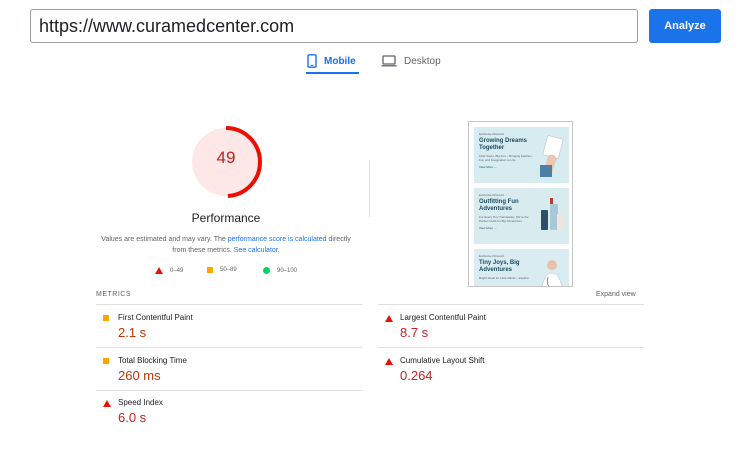 This screenshot has height=450, width=750. What do you see at coordinates (164, 239) in the screenshot?
I see `desc-prefix: Values are estimated and may vary. The` at bounding box center [164, 239].